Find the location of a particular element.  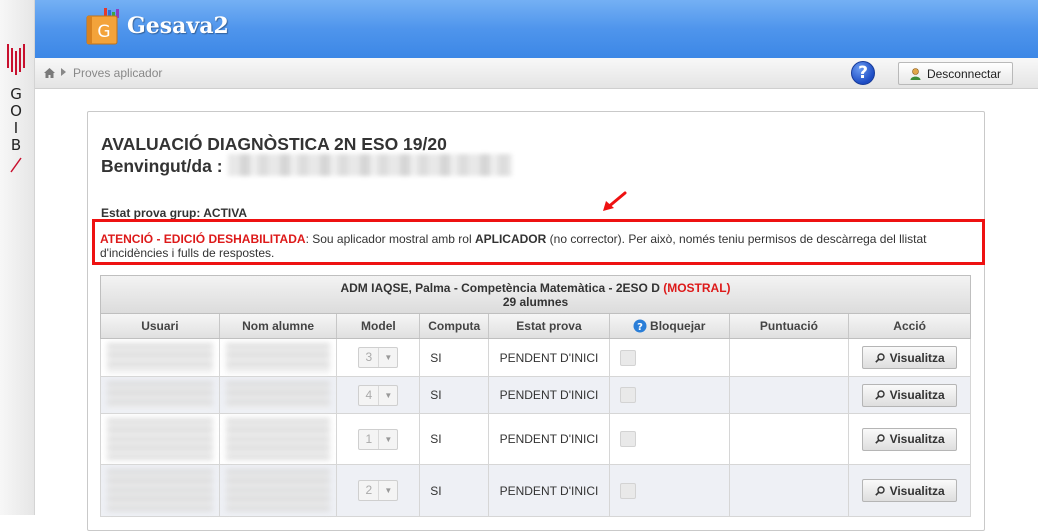

model-value: 3 is located at coordinates (369, 357).